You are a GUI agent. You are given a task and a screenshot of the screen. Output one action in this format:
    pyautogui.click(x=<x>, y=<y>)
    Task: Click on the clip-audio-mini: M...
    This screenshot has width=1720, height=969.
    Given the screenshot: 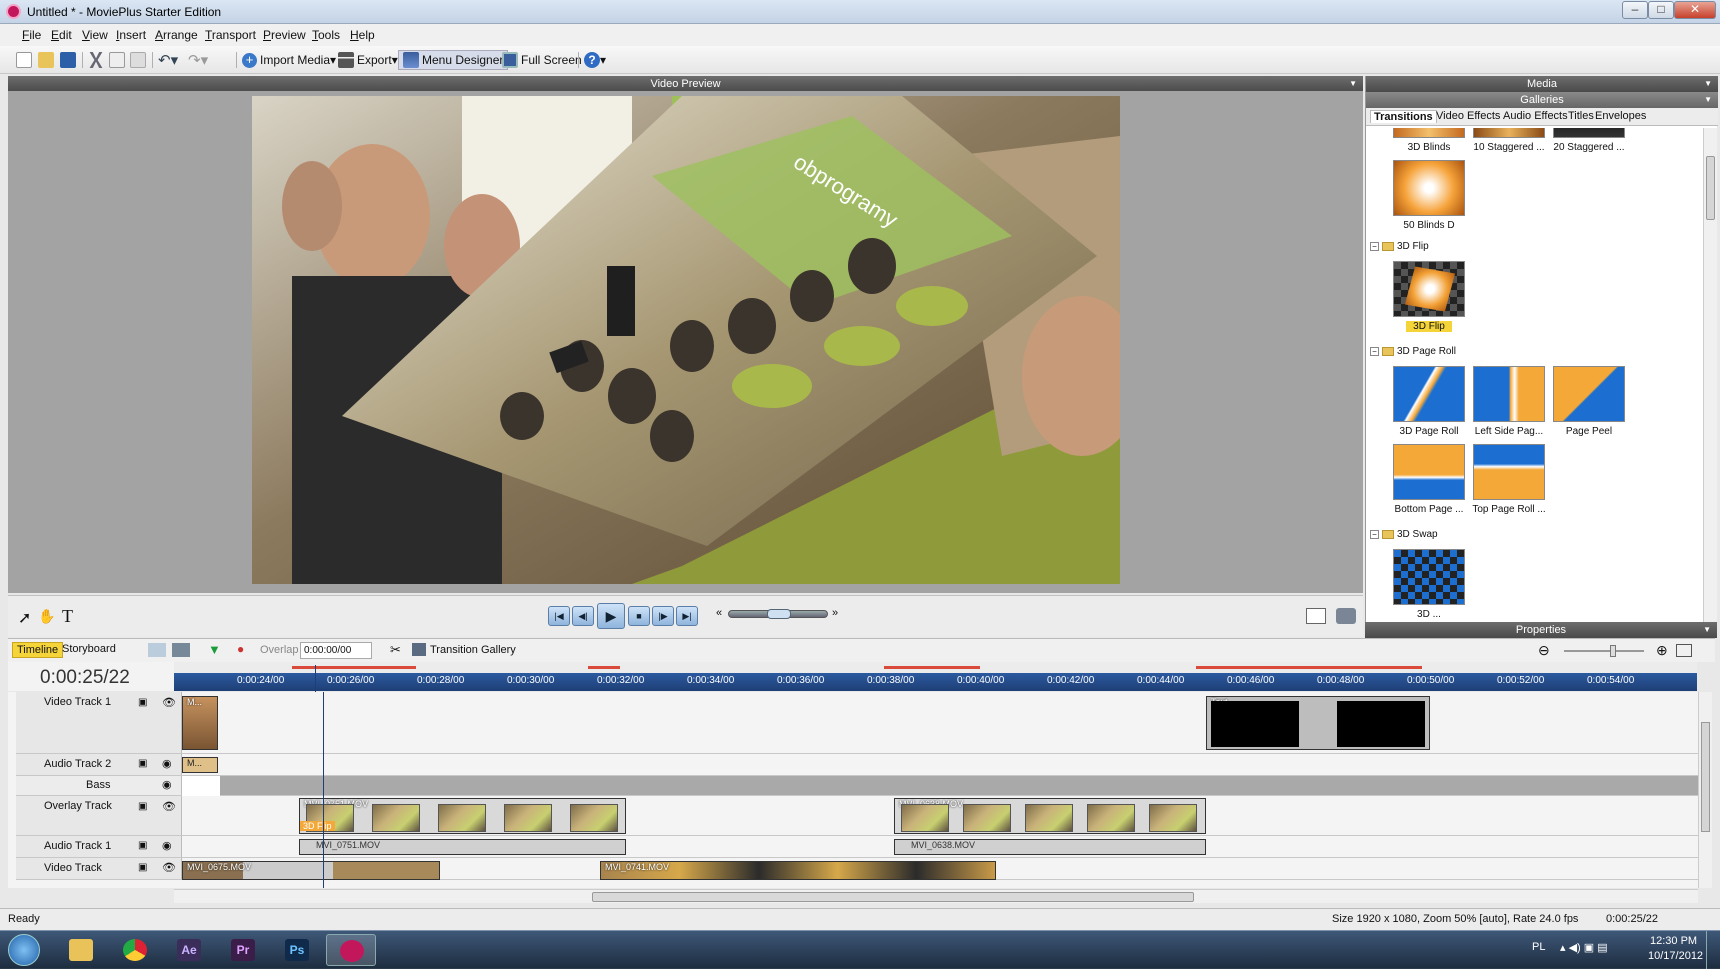 What is the action you would take?
    pyautogui.click(x=200, y=765)
    